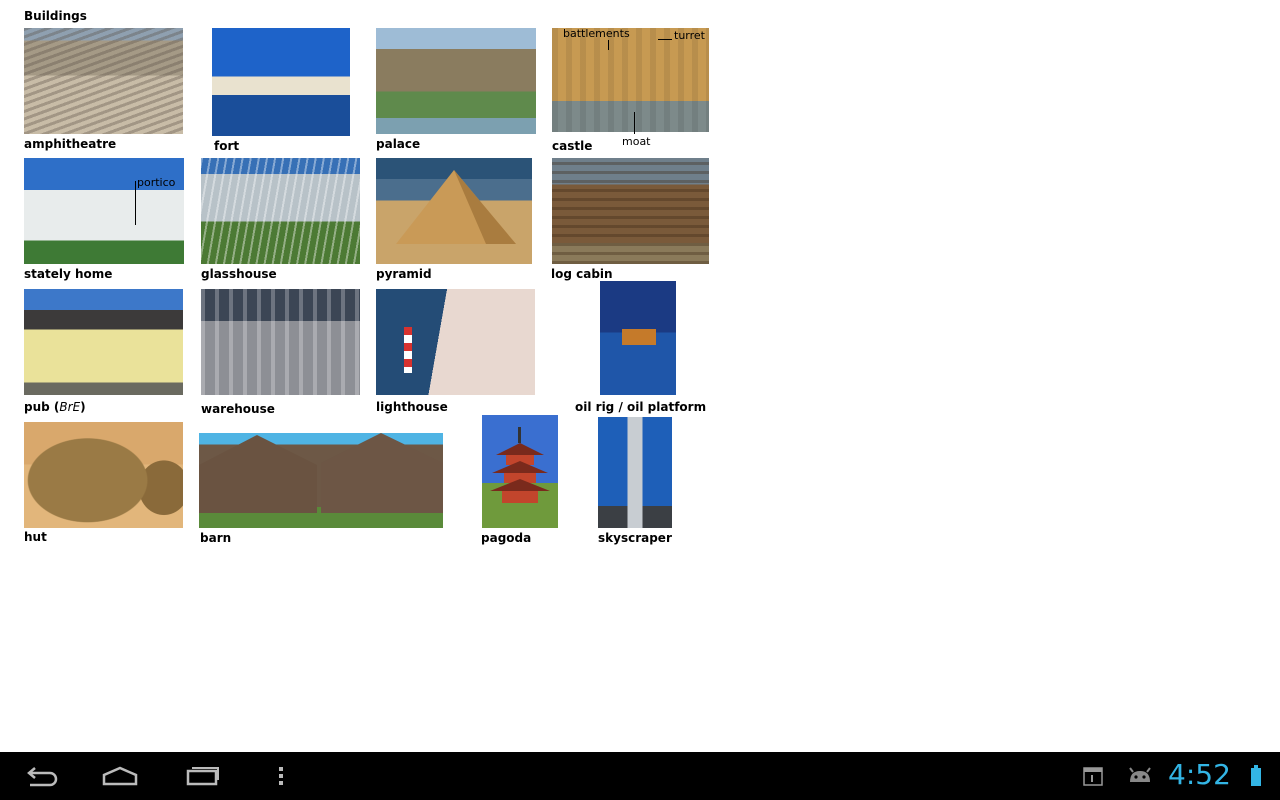 The width and height of the screenshot is (1280, 800). What do you see at coordinates (634, 123) in the screenshot?
I see `moat-leader-line` at bounding box center [634, 123].